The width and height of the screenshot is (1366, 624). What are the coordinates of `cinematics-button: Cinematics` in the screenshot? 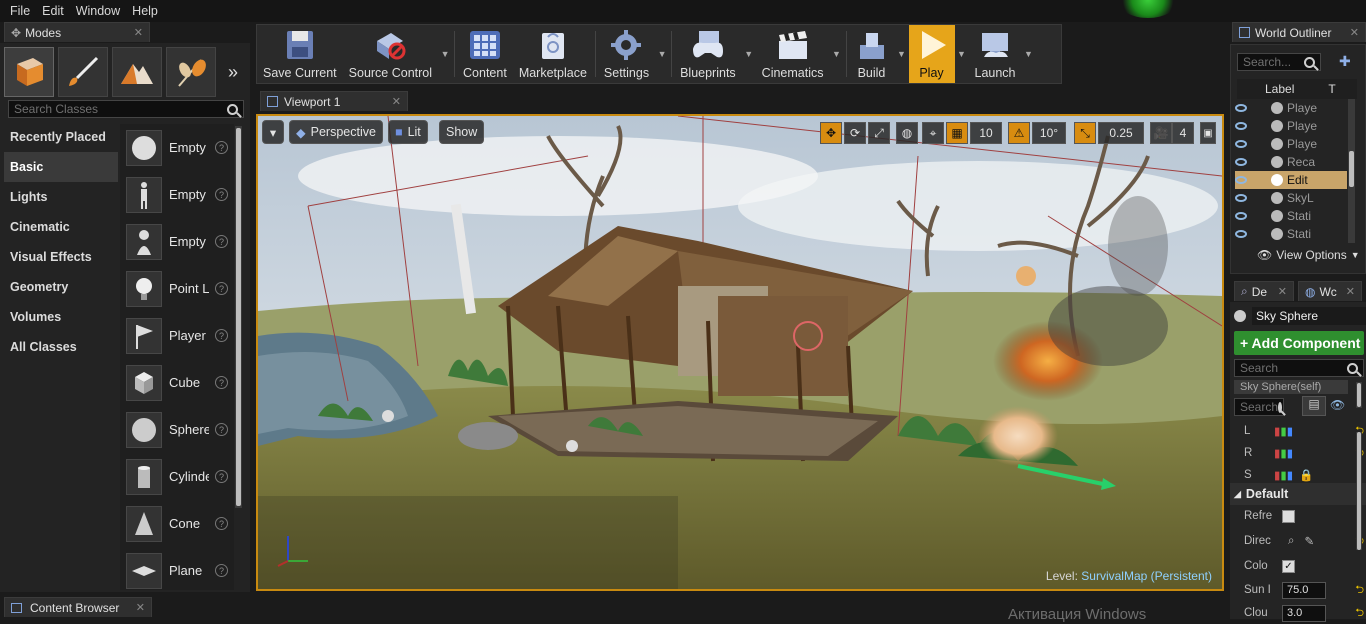 It's located at (793, 54).